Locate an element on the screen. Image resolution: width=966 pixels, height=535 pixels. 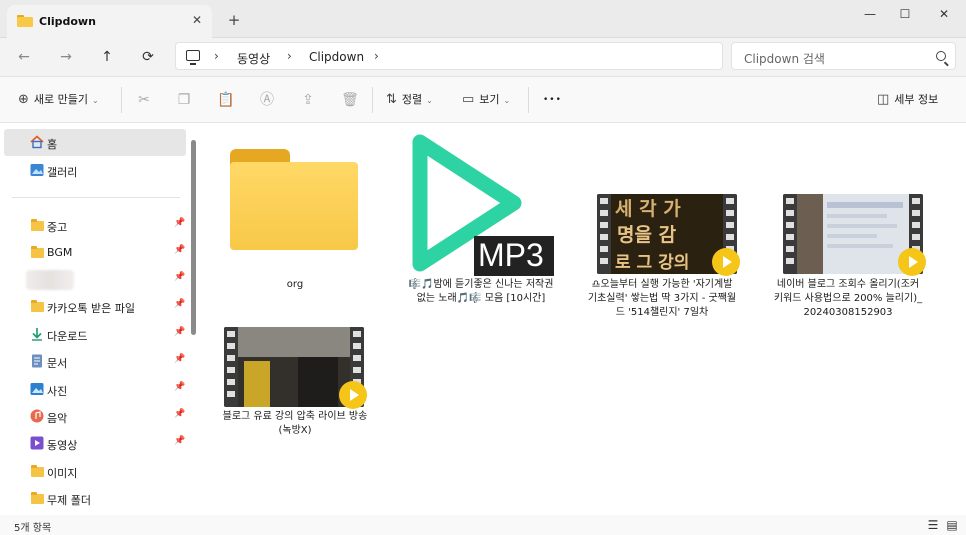
plus-circle-icon: ⊕ is located at coordinates (23, 99).